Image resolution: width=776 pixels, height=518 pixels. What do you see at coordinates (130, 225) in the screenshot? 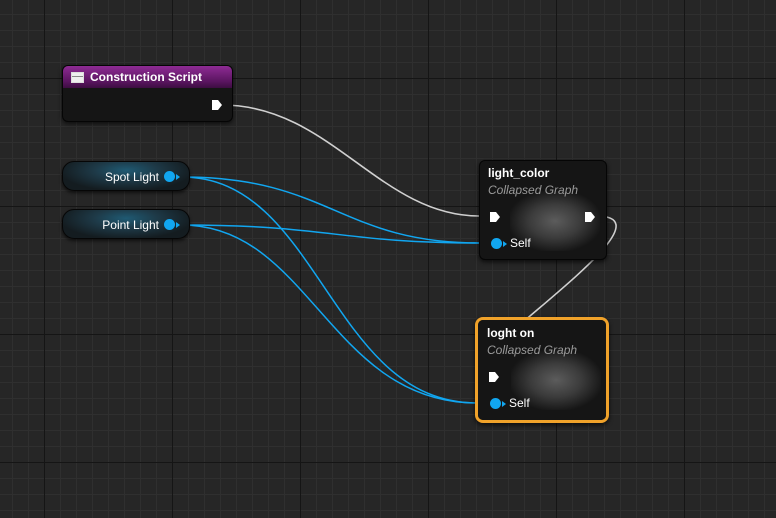
I see `point-light-label: Point Light` at bounding box center [130, 225].